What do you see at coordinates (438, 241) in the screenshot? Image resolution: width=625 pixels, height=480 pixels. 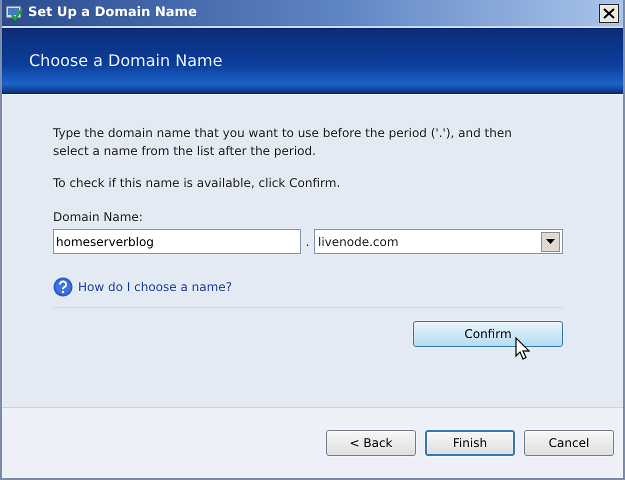 I see `domain-suffix-dropdown: livenode.com` at bounding box center [438, 241].